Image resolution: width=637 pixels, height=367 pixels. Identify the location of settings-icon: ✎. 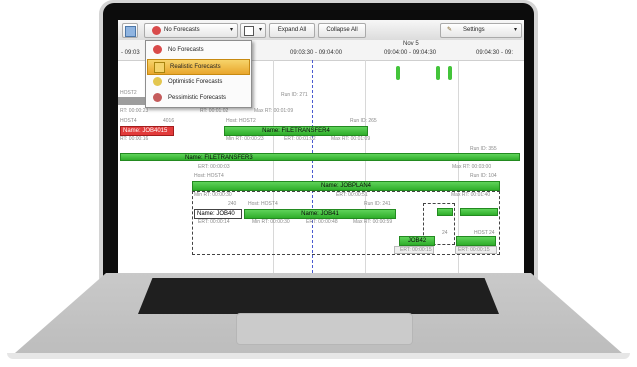
(450, 30).